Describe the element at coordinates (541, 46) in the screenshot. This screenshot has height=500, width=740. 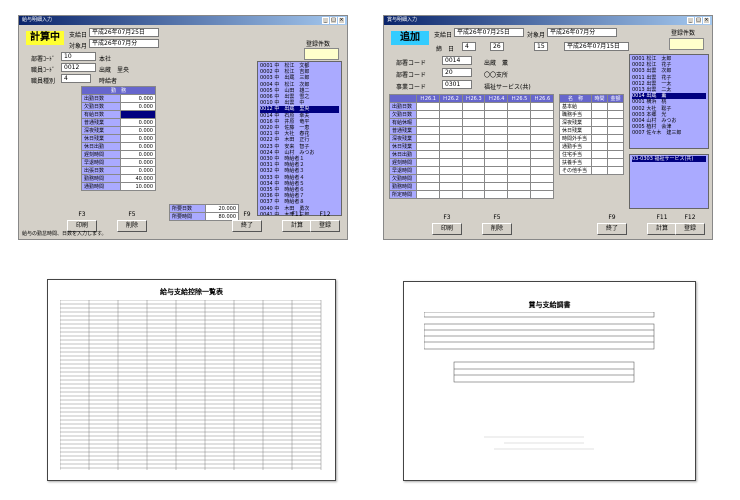
I see `period-day-input: 15` at that location.